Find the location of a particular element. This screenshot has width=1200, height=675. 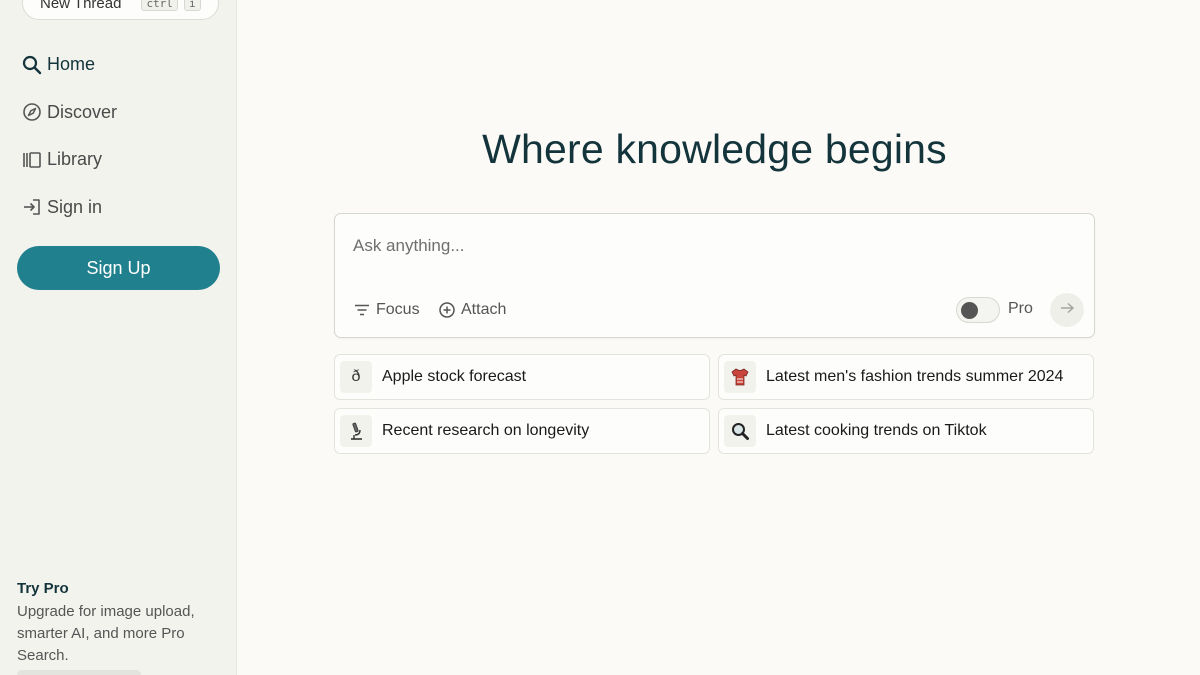

pro-toggle is located at coordinates (978, 310).